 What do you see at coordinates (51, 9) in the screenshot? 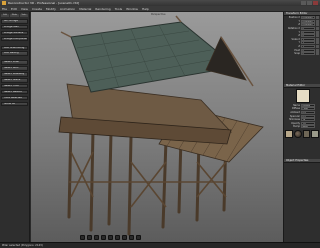
I see `menu-modify: Modify` at bounding box center [51, 9].